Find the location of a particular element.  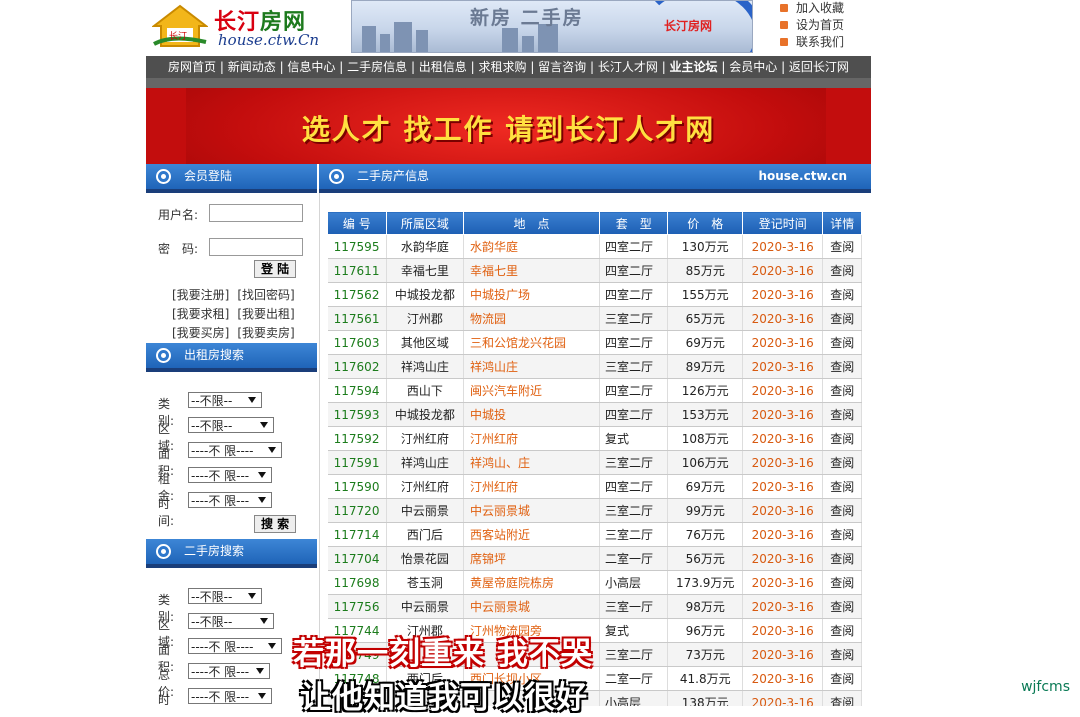

nav-wanted: 求租求购 is located at coordinates (502, 67).